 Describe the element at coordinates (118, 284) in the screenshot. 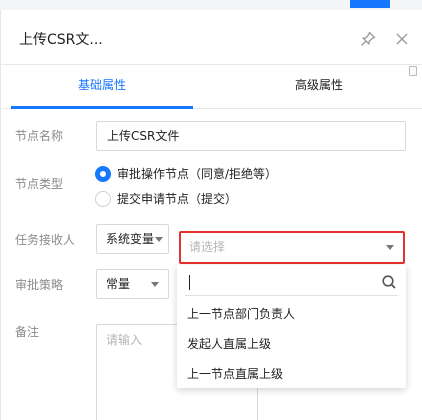

I see `approval-strategy-value: 常量` at that location.